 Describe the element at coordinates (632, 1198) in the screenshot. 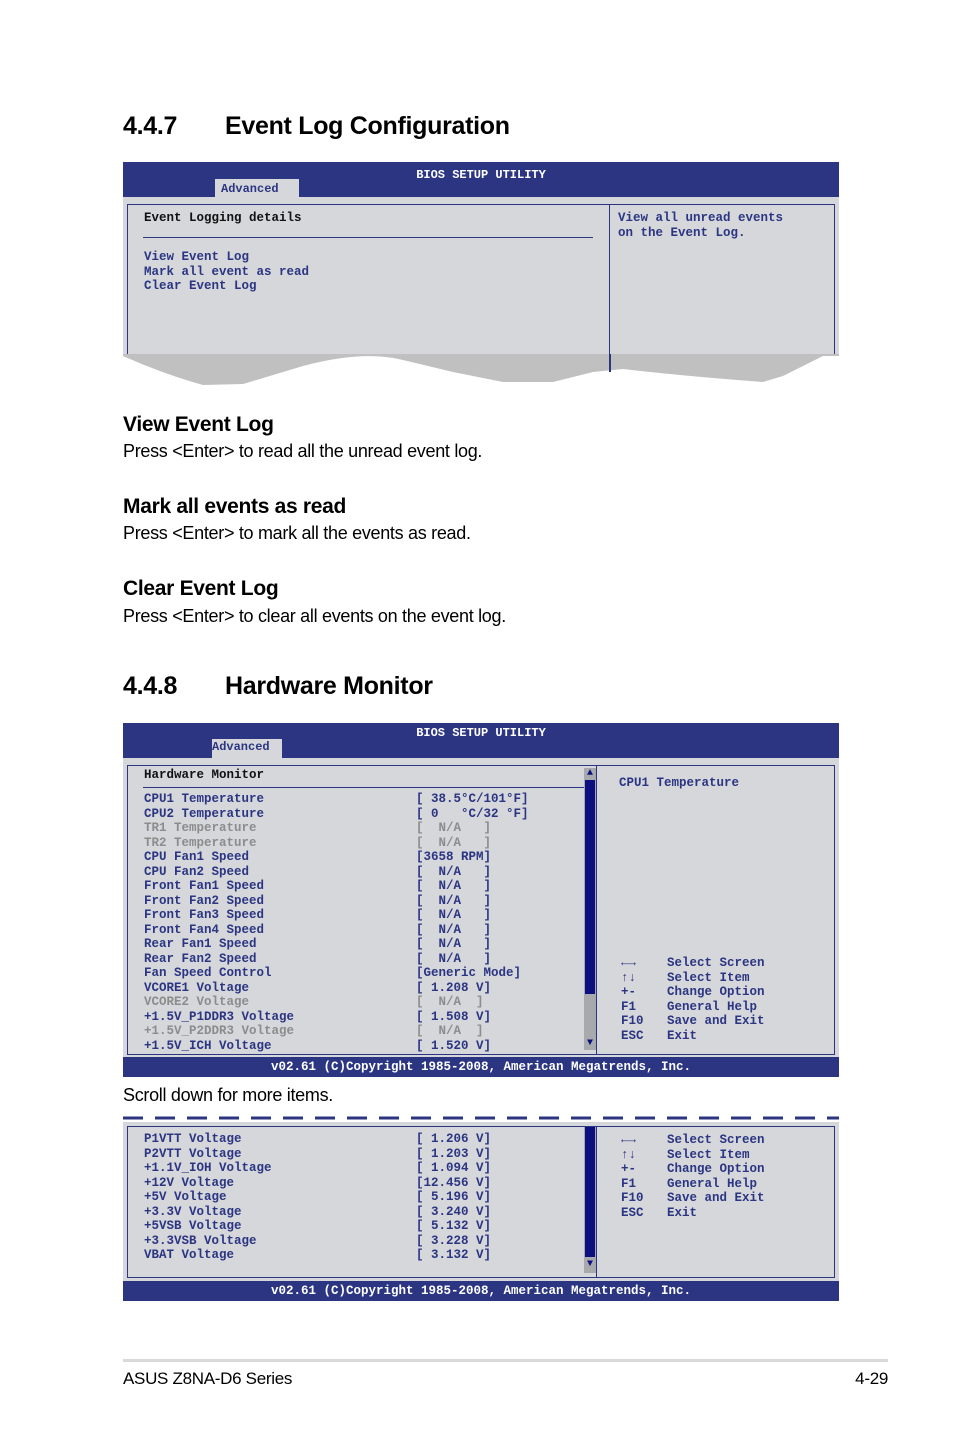

I see `key-glyph: F10` at that location.